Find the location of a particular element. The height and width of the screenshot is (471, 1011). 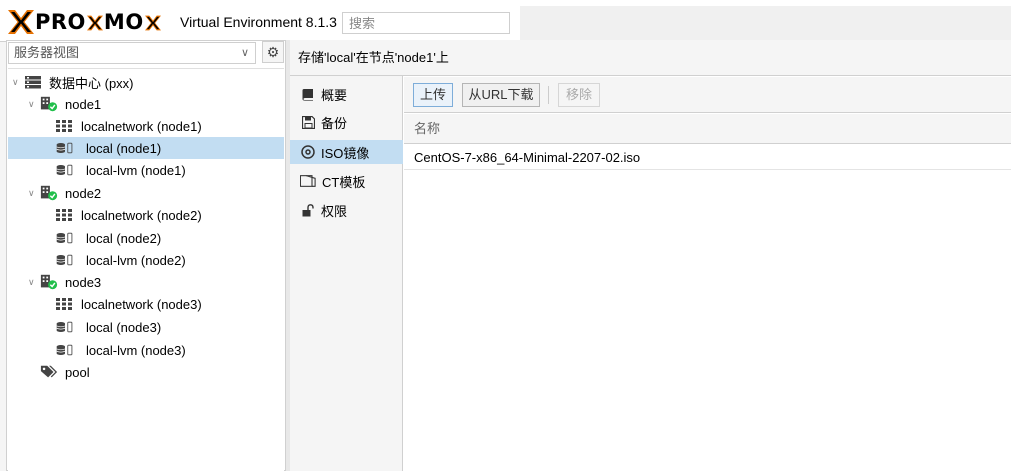

tree-item-local-lvm-node1: local-lvm (node1) is located at coordinates (146, 170).